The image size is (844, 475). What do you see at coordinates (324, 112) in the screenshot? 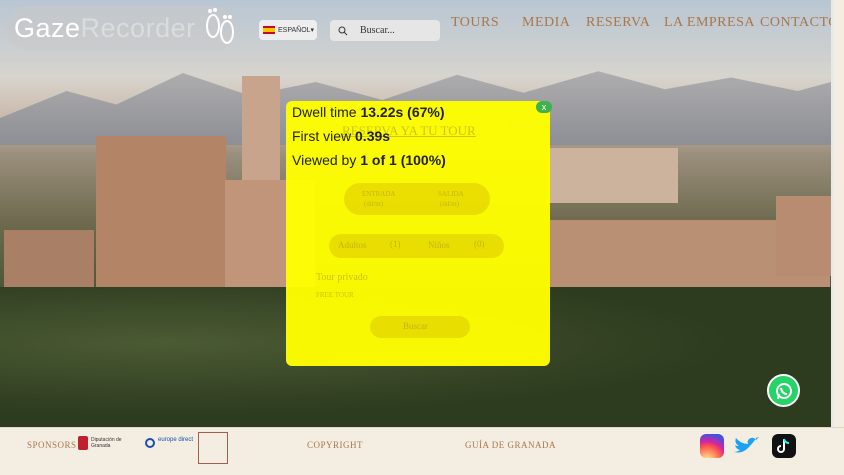
I see `dwell-label: Dwell time` at bounding box center [324, 112].